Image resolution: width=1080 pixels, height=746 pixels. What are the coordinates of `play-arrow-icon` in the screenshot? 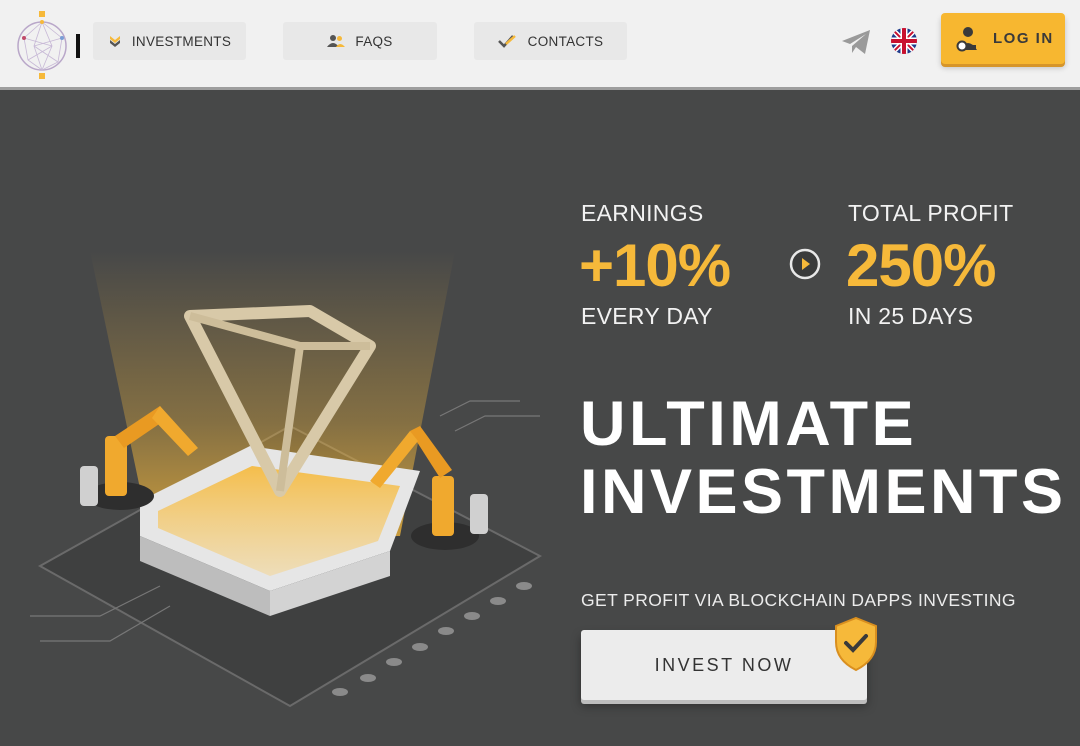 It's located at (805, 264).